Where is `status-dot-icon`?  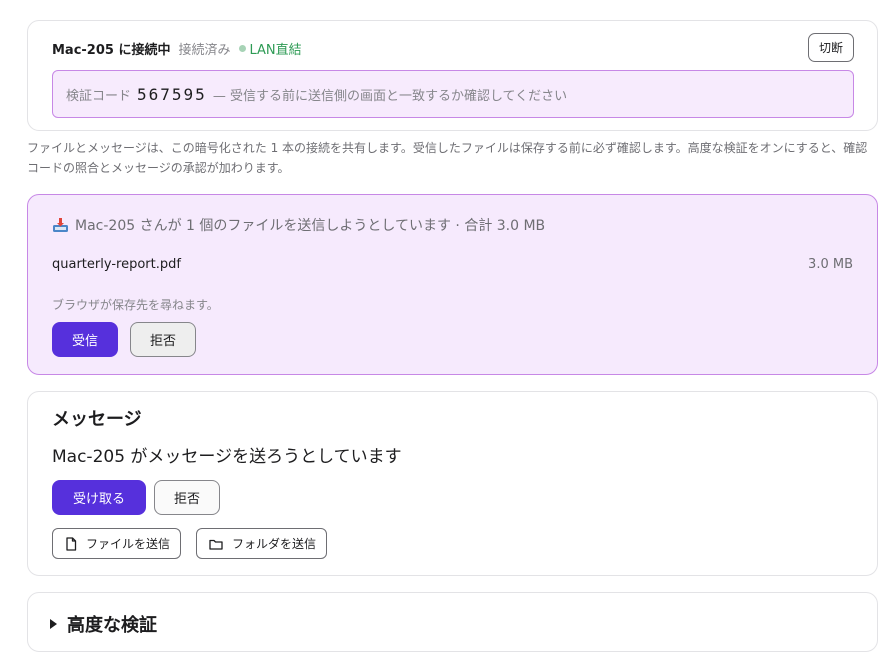
status-dot-icon is located at coordinates (242, 48).